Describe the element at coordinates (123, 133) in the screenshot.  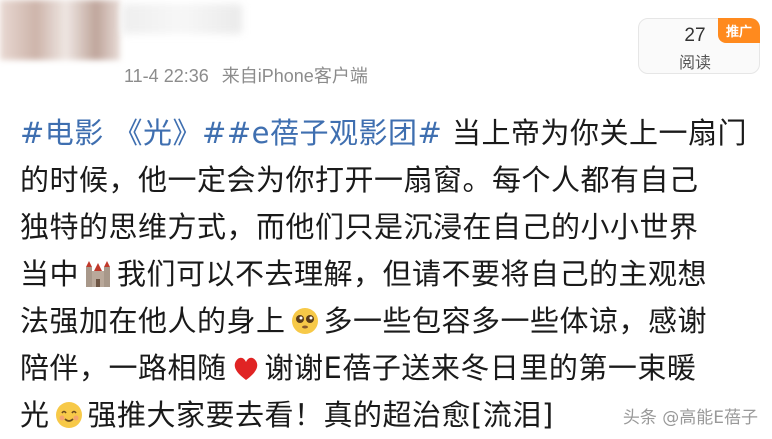
I see `topic-tag-movie: #电影 《光》#` at that location.